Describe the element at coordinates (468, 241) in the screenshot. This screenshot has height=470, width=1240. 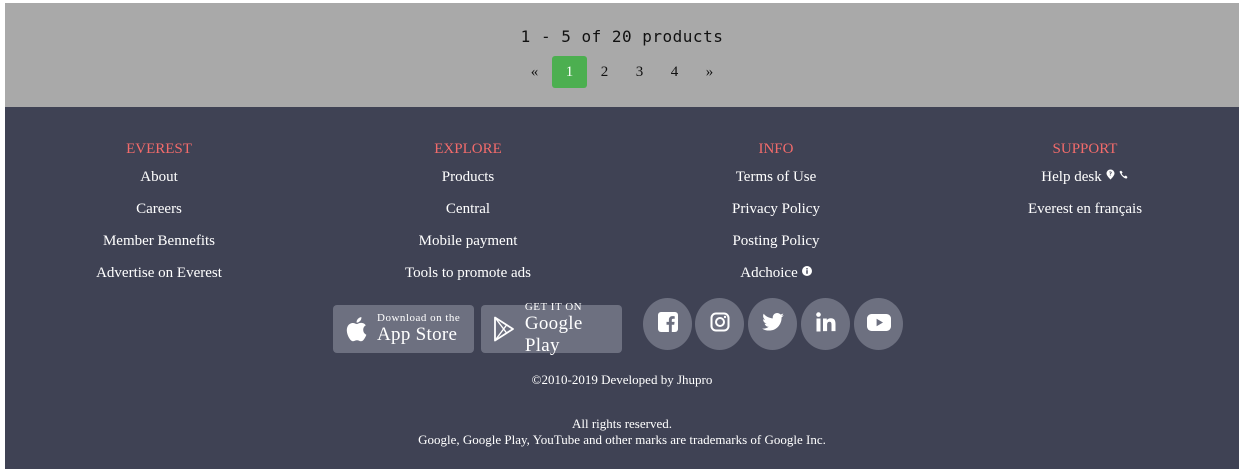
I see `footer-link-mobile-payment: Mobile payment` at that location.